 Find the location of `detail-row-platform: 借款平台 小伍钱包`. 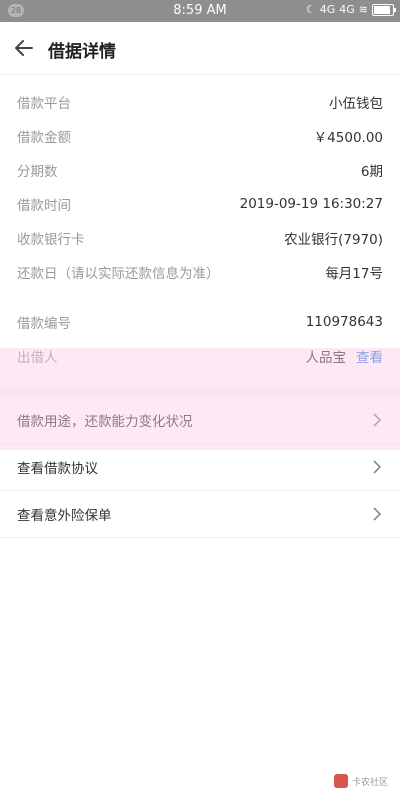

detail-row-platform: 借款平台 小伍钱包 is located at coordinates (200, 102).